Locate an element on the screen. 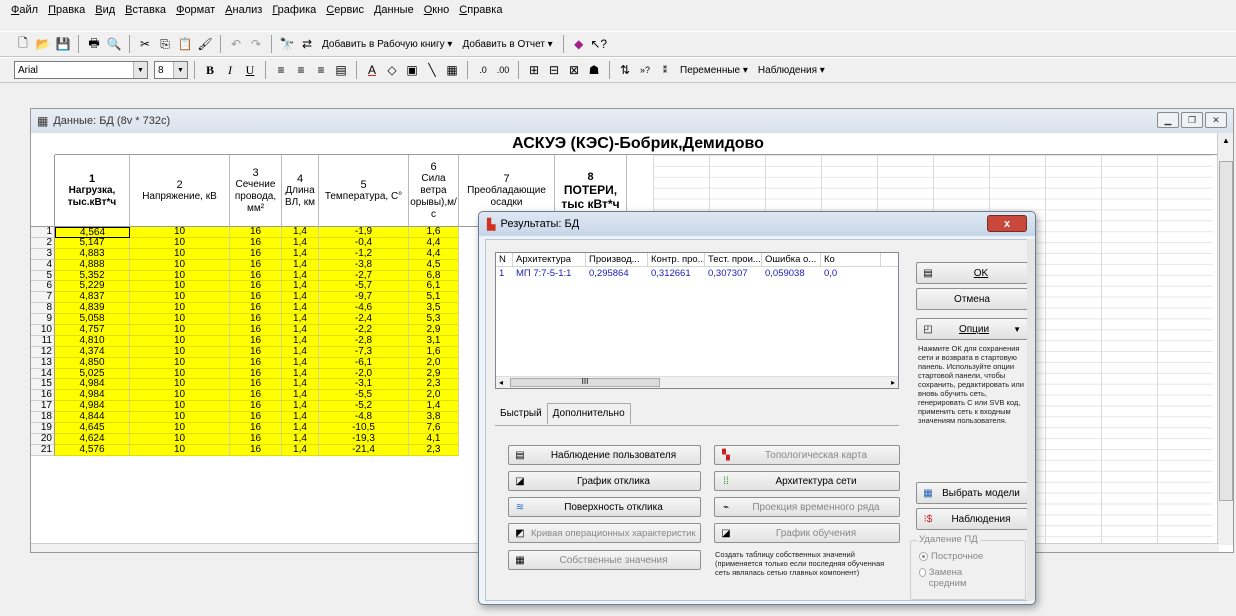  italic-icon: I is located at coordinates (230, 70).